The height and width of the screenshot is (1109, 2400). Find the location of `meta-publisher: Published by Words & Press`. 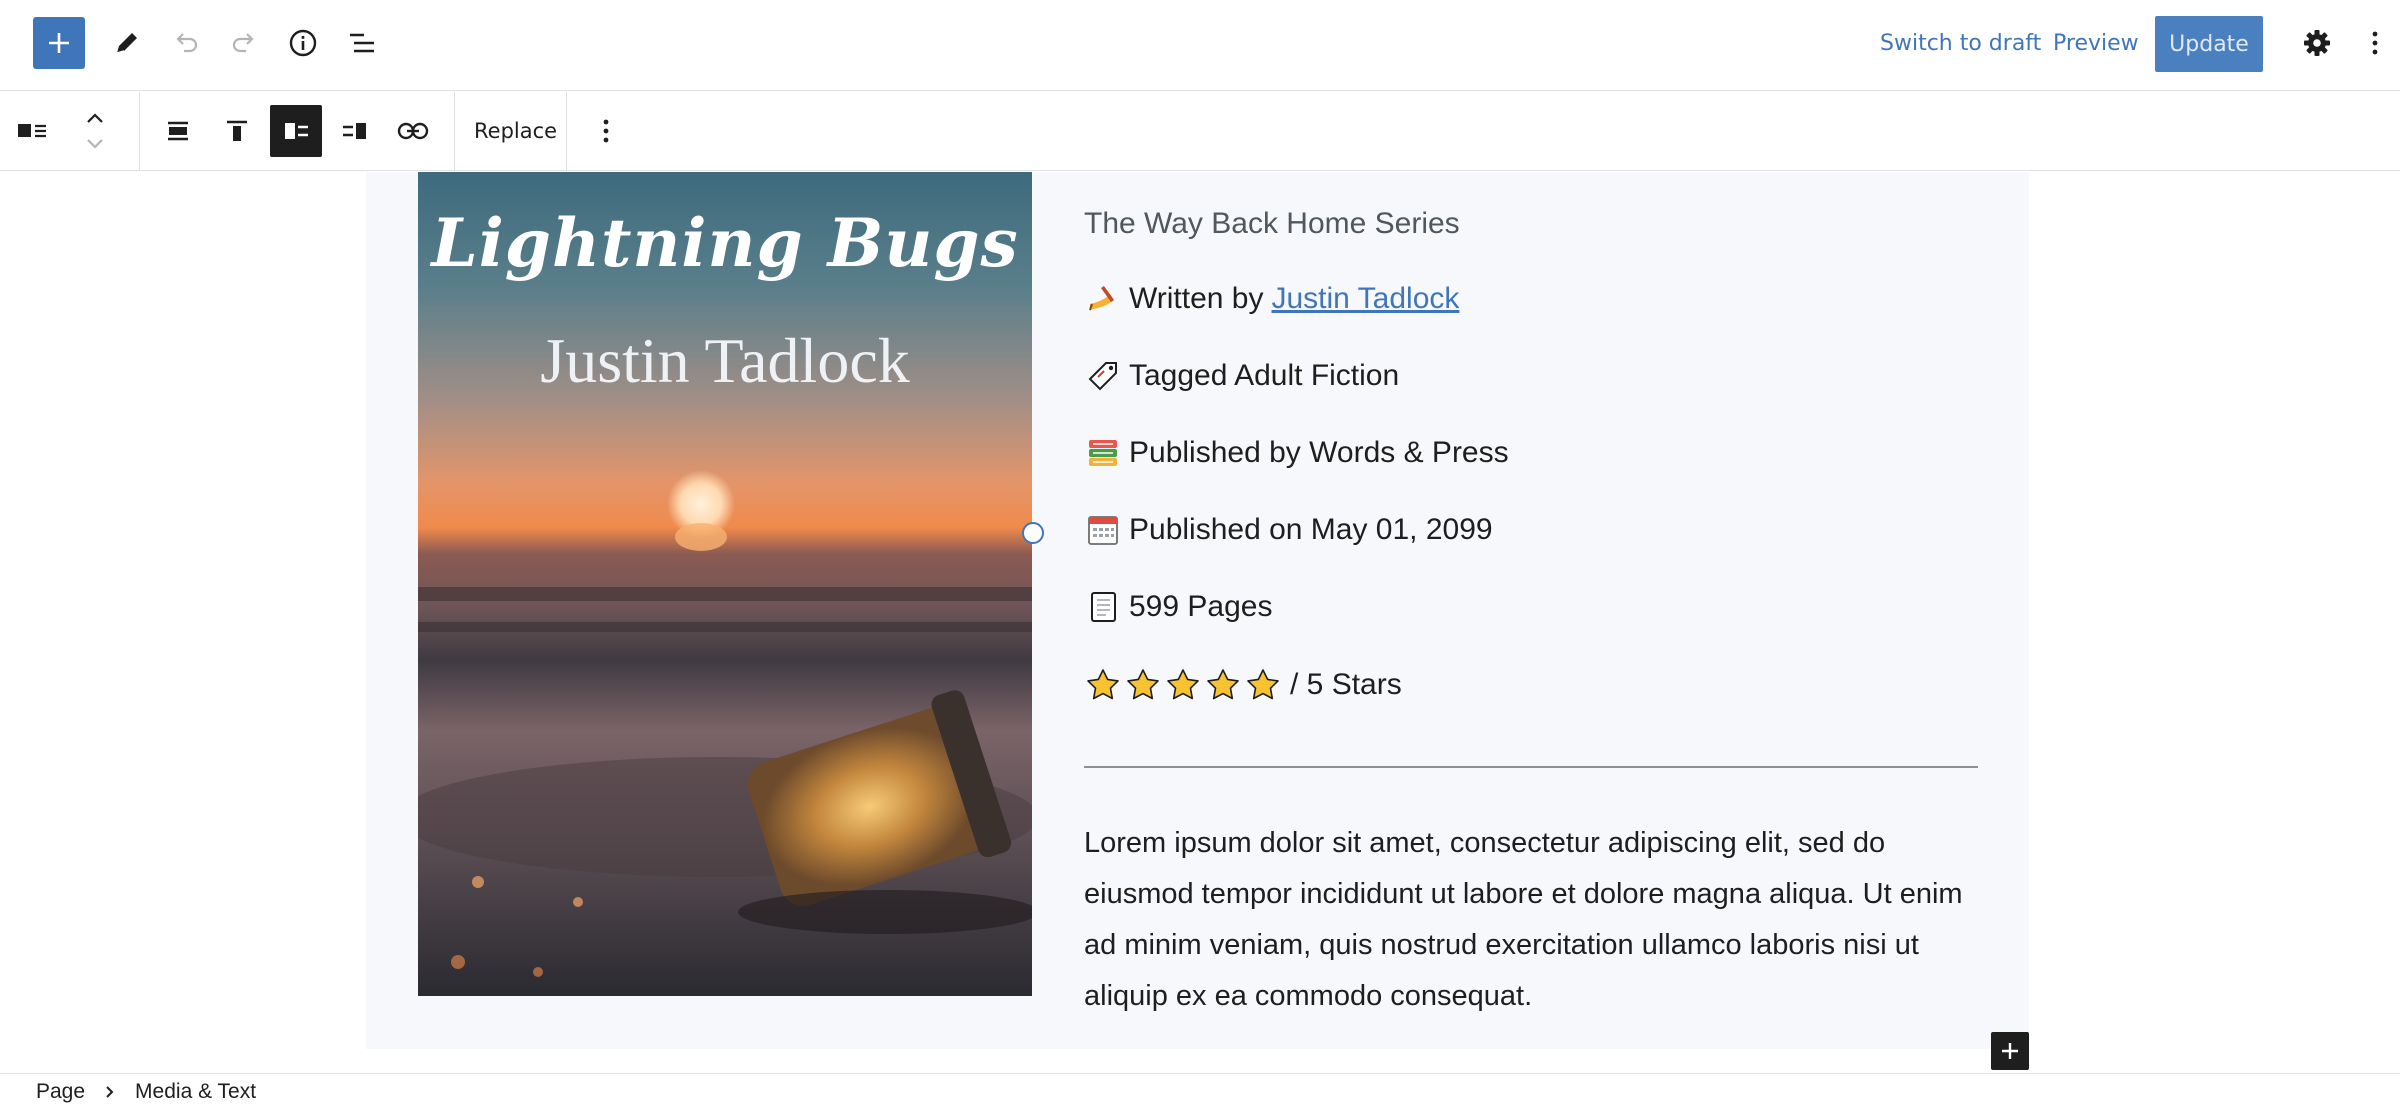

meta-publisher: Published by Words & Press is located at coordinates (1297, 453).